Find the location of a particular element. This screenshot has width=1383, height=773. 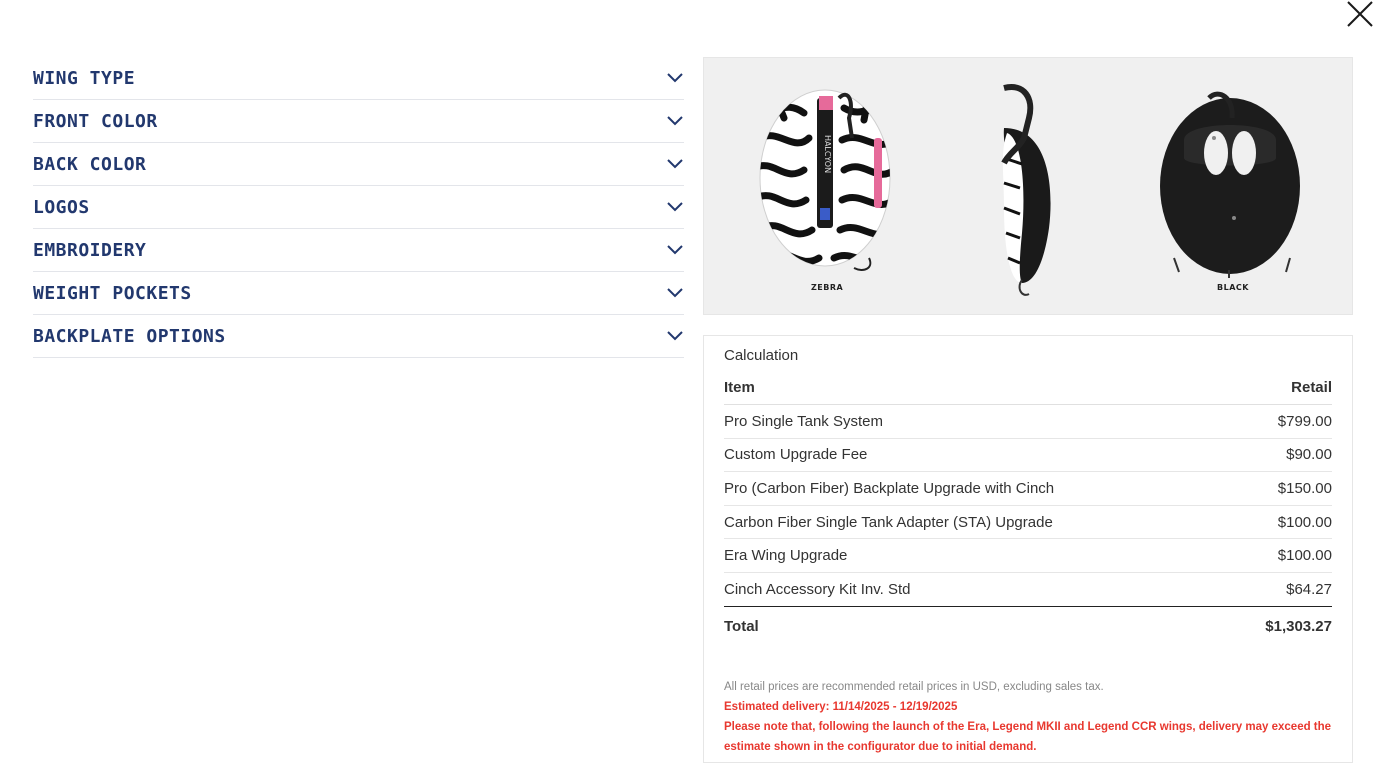

header-retail: Retail is located at coordinates (1311, 387).